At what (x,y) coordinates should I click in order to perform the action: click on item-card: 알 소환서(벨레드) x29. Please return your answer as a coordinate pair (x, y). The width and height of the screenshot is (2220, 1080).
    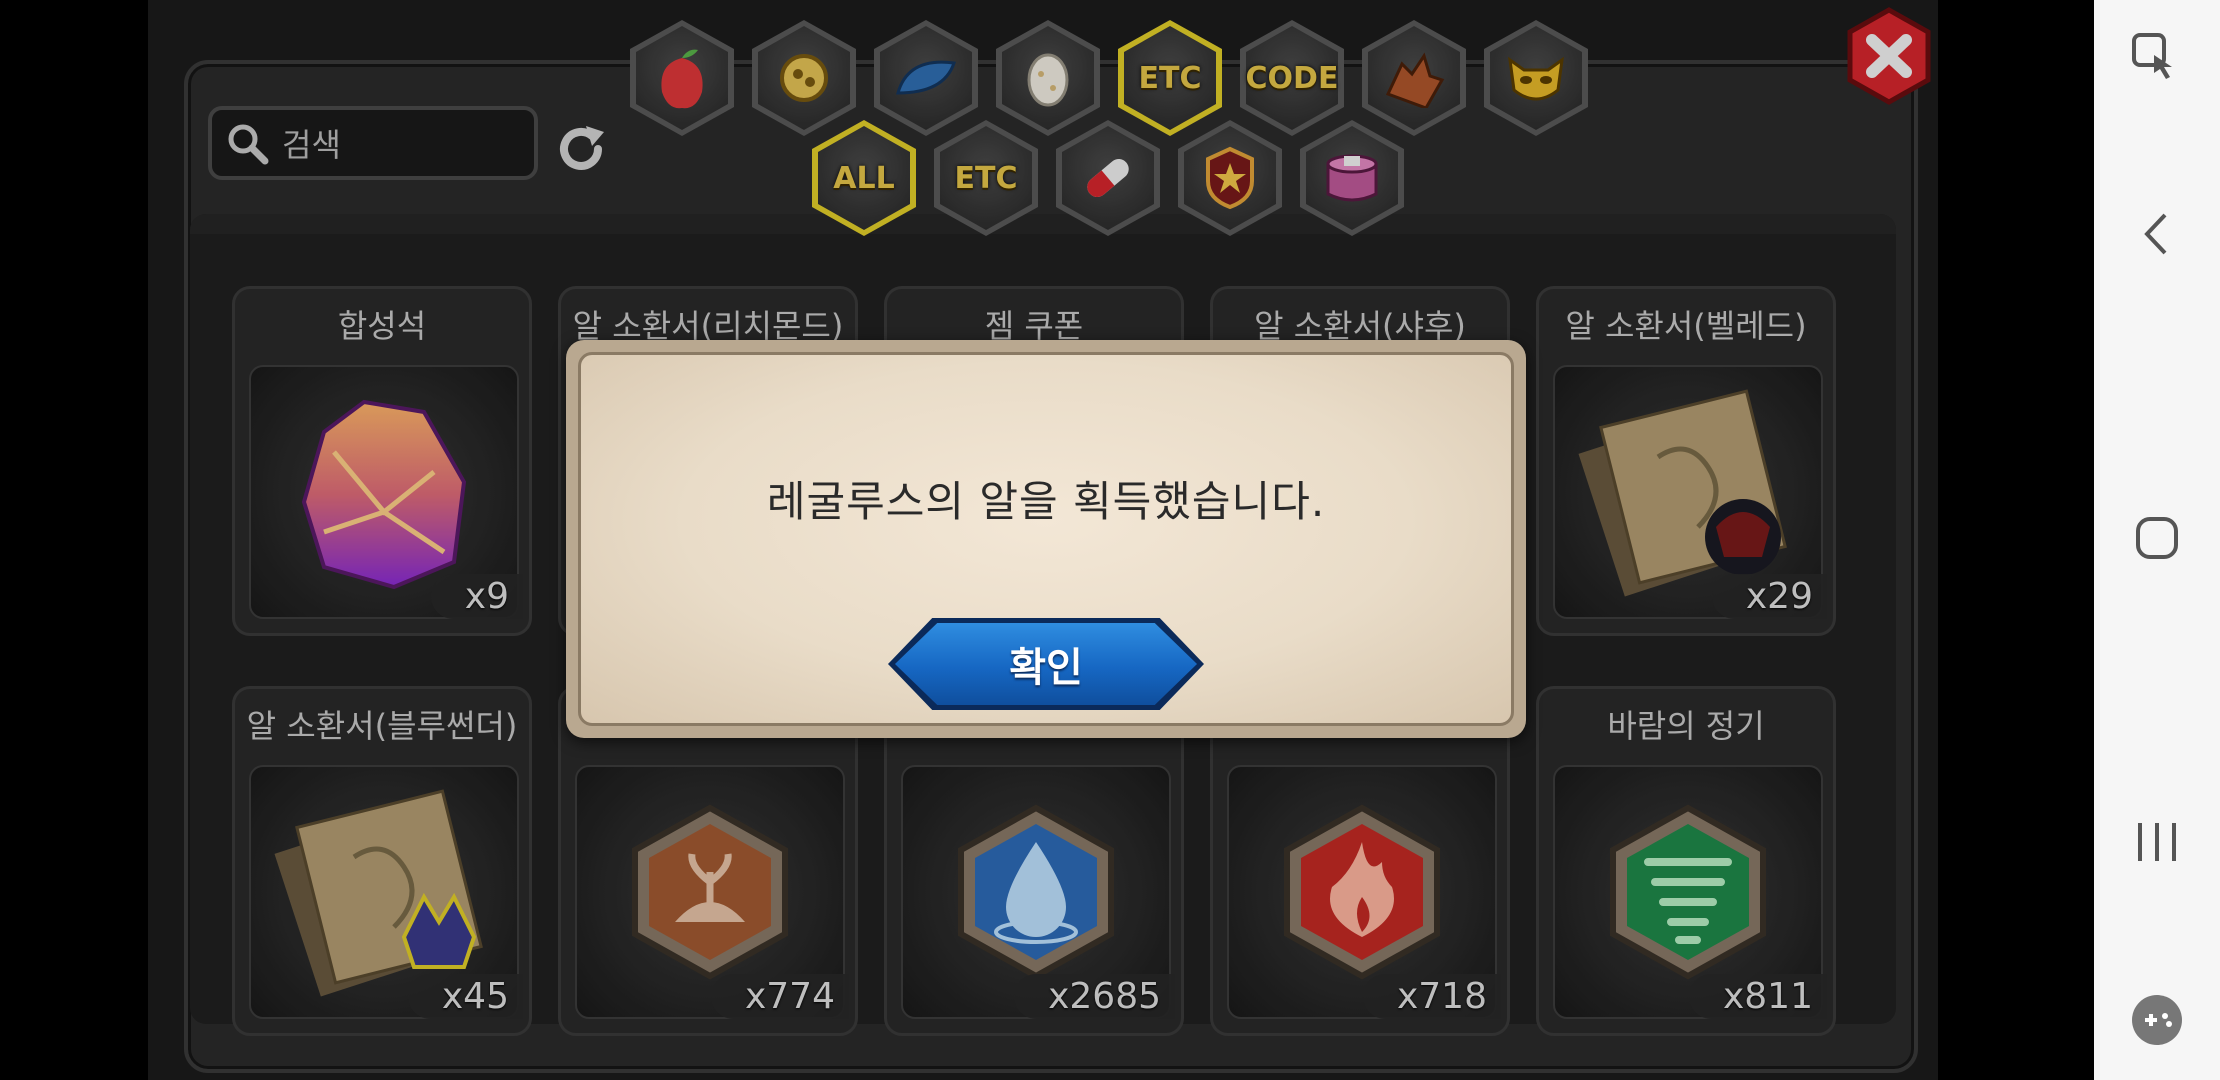
    Looking at the image, I should click on (1686, 461).